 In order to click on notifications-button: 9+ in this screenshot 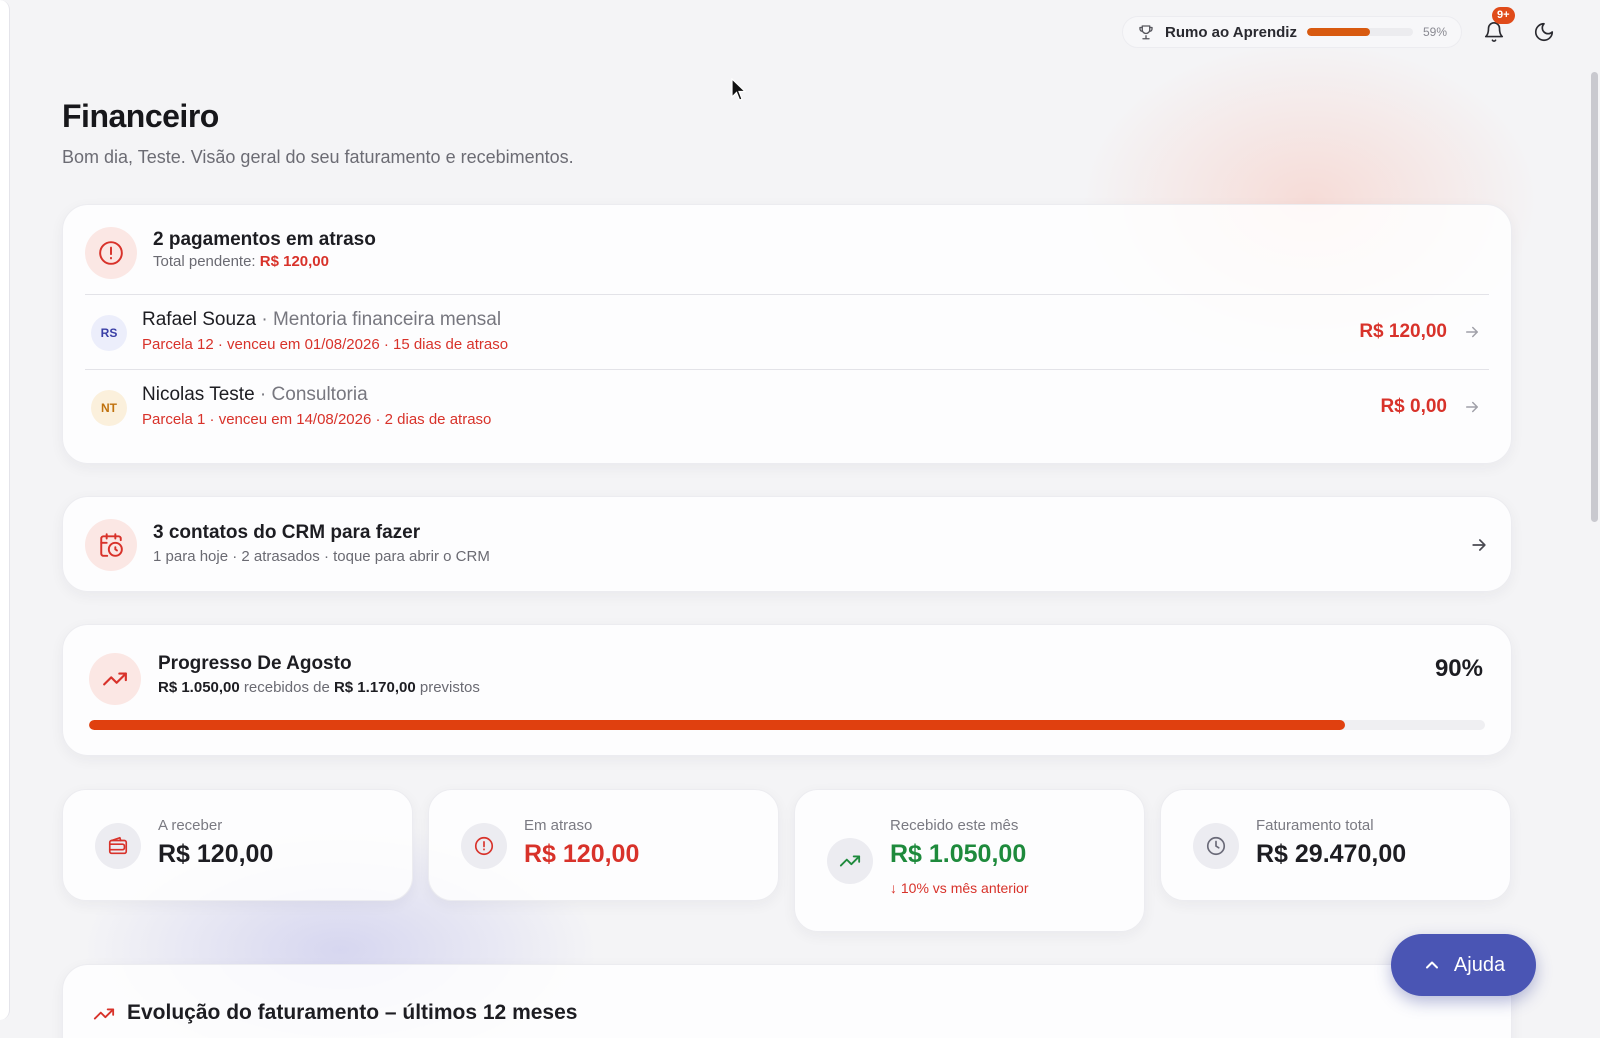, I will do `click(1495, 28)`.